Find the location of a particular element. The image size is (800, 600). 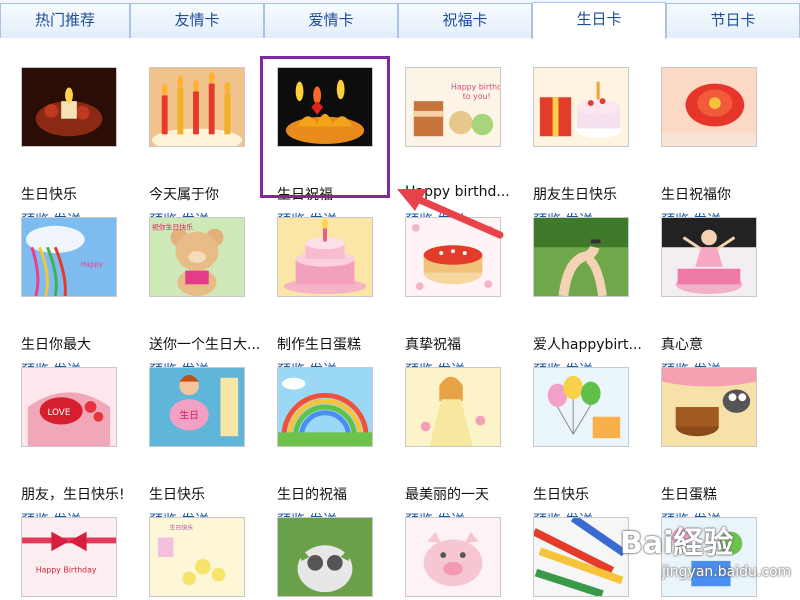

card-title: 最美丽的一天 is located at coordinates (447, 495).